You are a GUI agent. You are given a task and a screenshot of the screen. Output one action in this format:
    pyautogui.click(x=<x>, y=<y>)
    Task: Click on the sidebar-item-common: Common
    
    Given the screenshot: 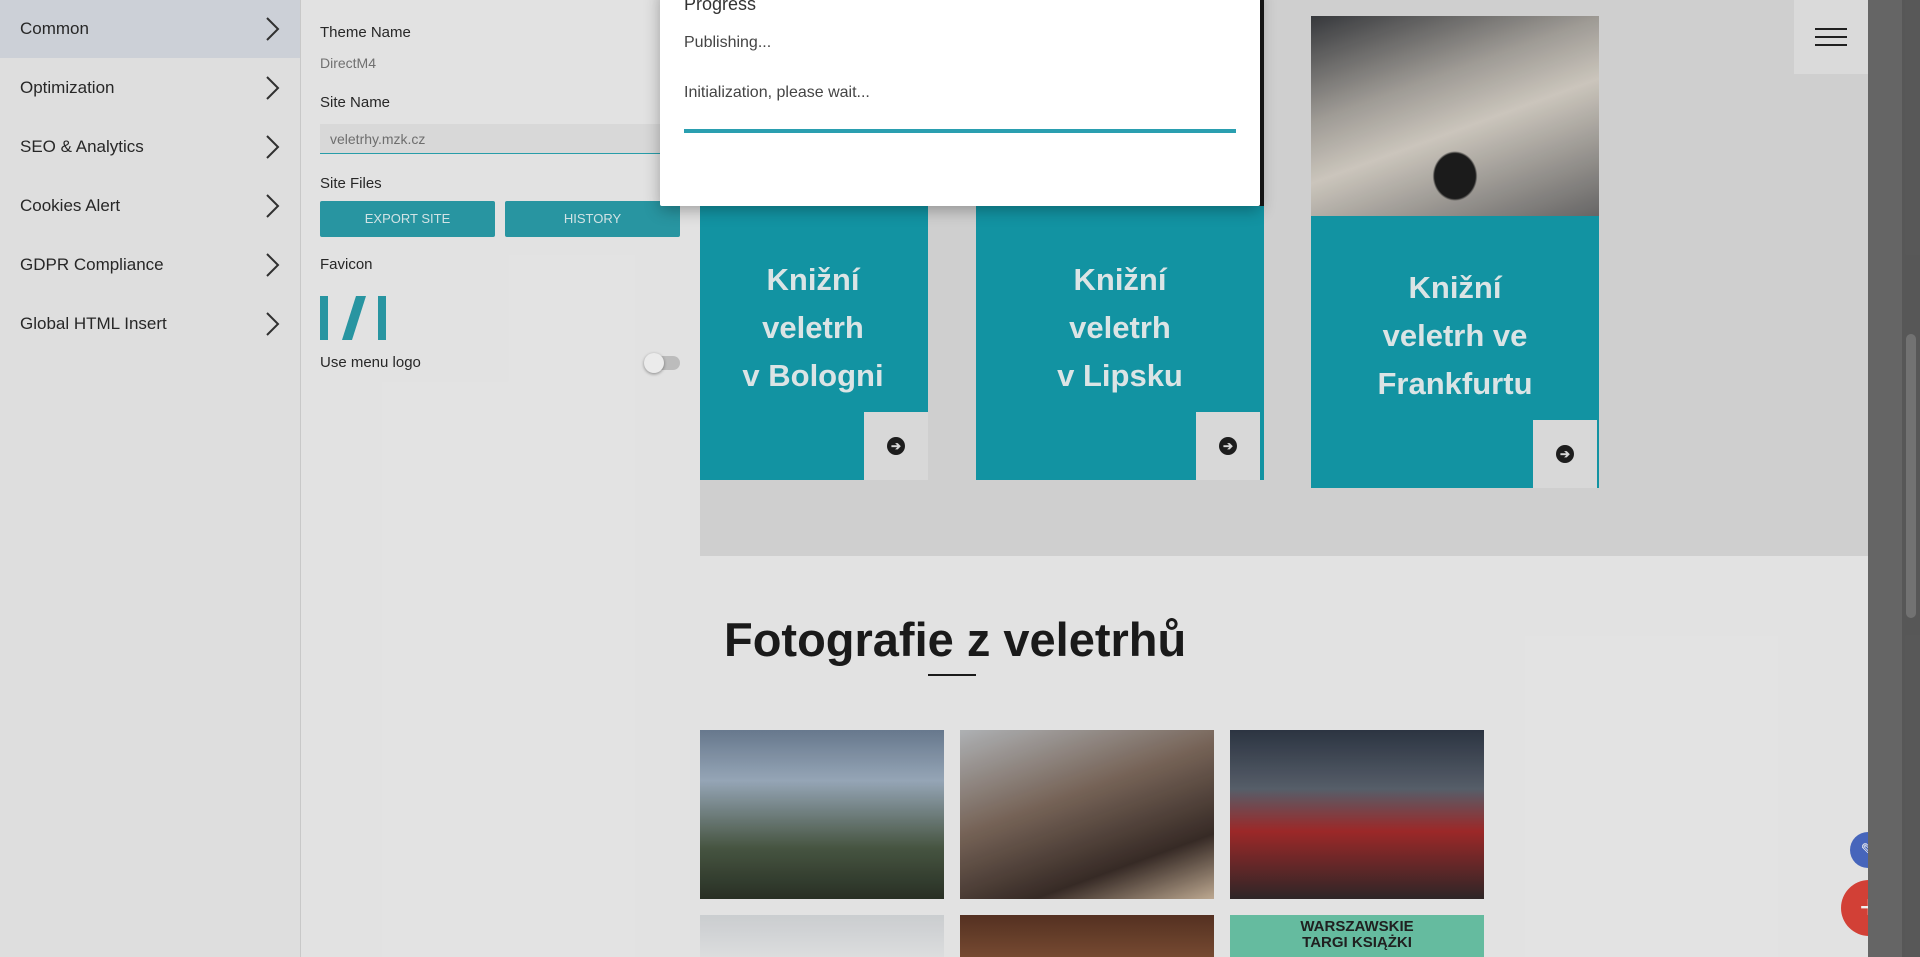 What is the action you would take?
    pyautogui.click(x=150, y=29)
    